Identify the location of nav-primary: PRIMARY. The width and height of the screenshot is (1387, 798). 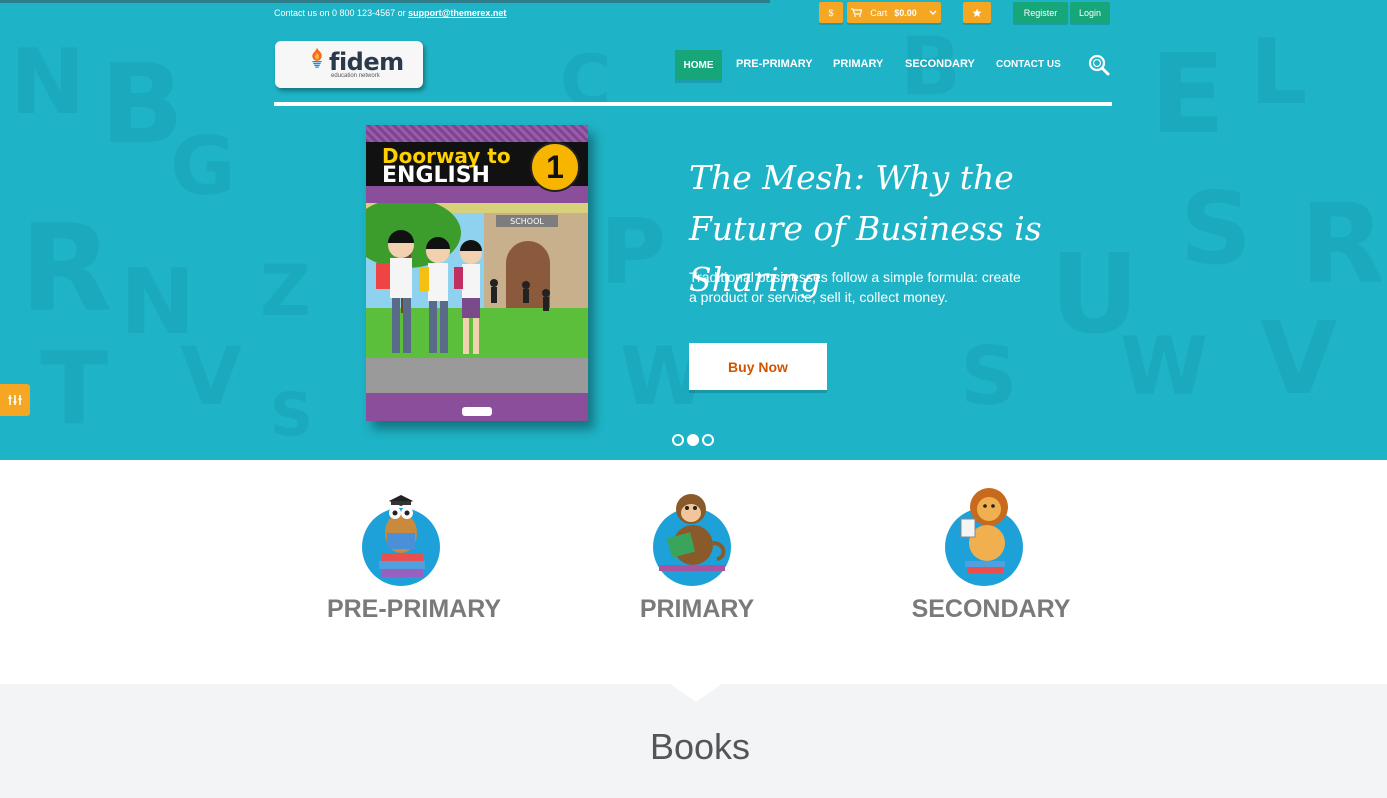
(858, 64).